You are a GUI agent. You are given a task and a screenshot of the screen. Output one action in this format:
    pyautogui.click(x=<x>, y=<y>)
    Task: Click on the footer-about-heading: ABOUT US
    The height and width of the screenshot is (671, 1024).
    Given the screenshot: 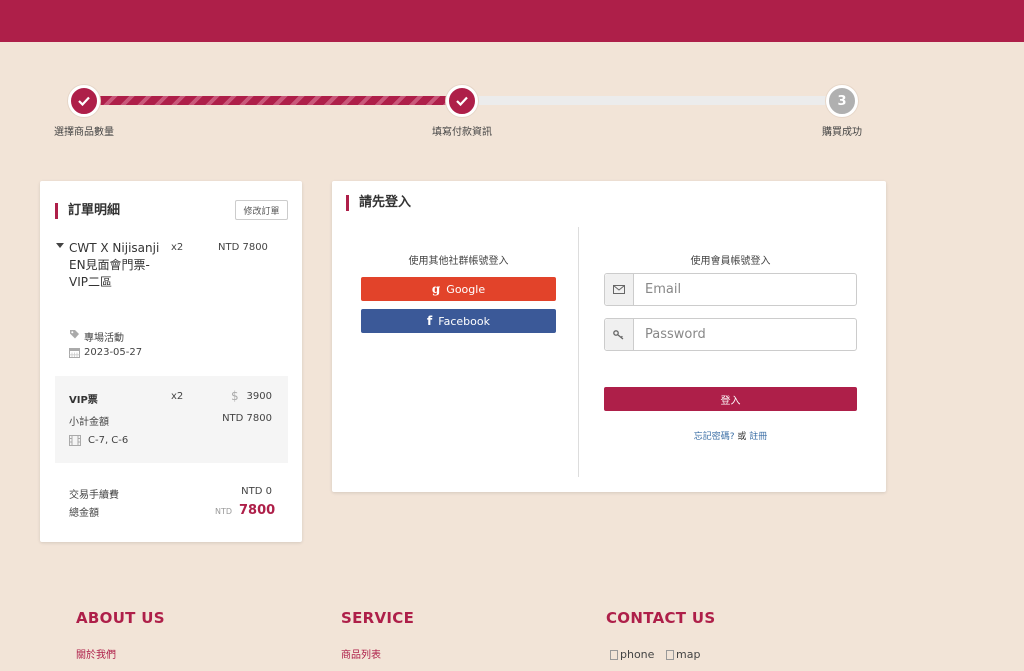 What is the action you would take?
    pyautogui.click(x=120, y=618)
    